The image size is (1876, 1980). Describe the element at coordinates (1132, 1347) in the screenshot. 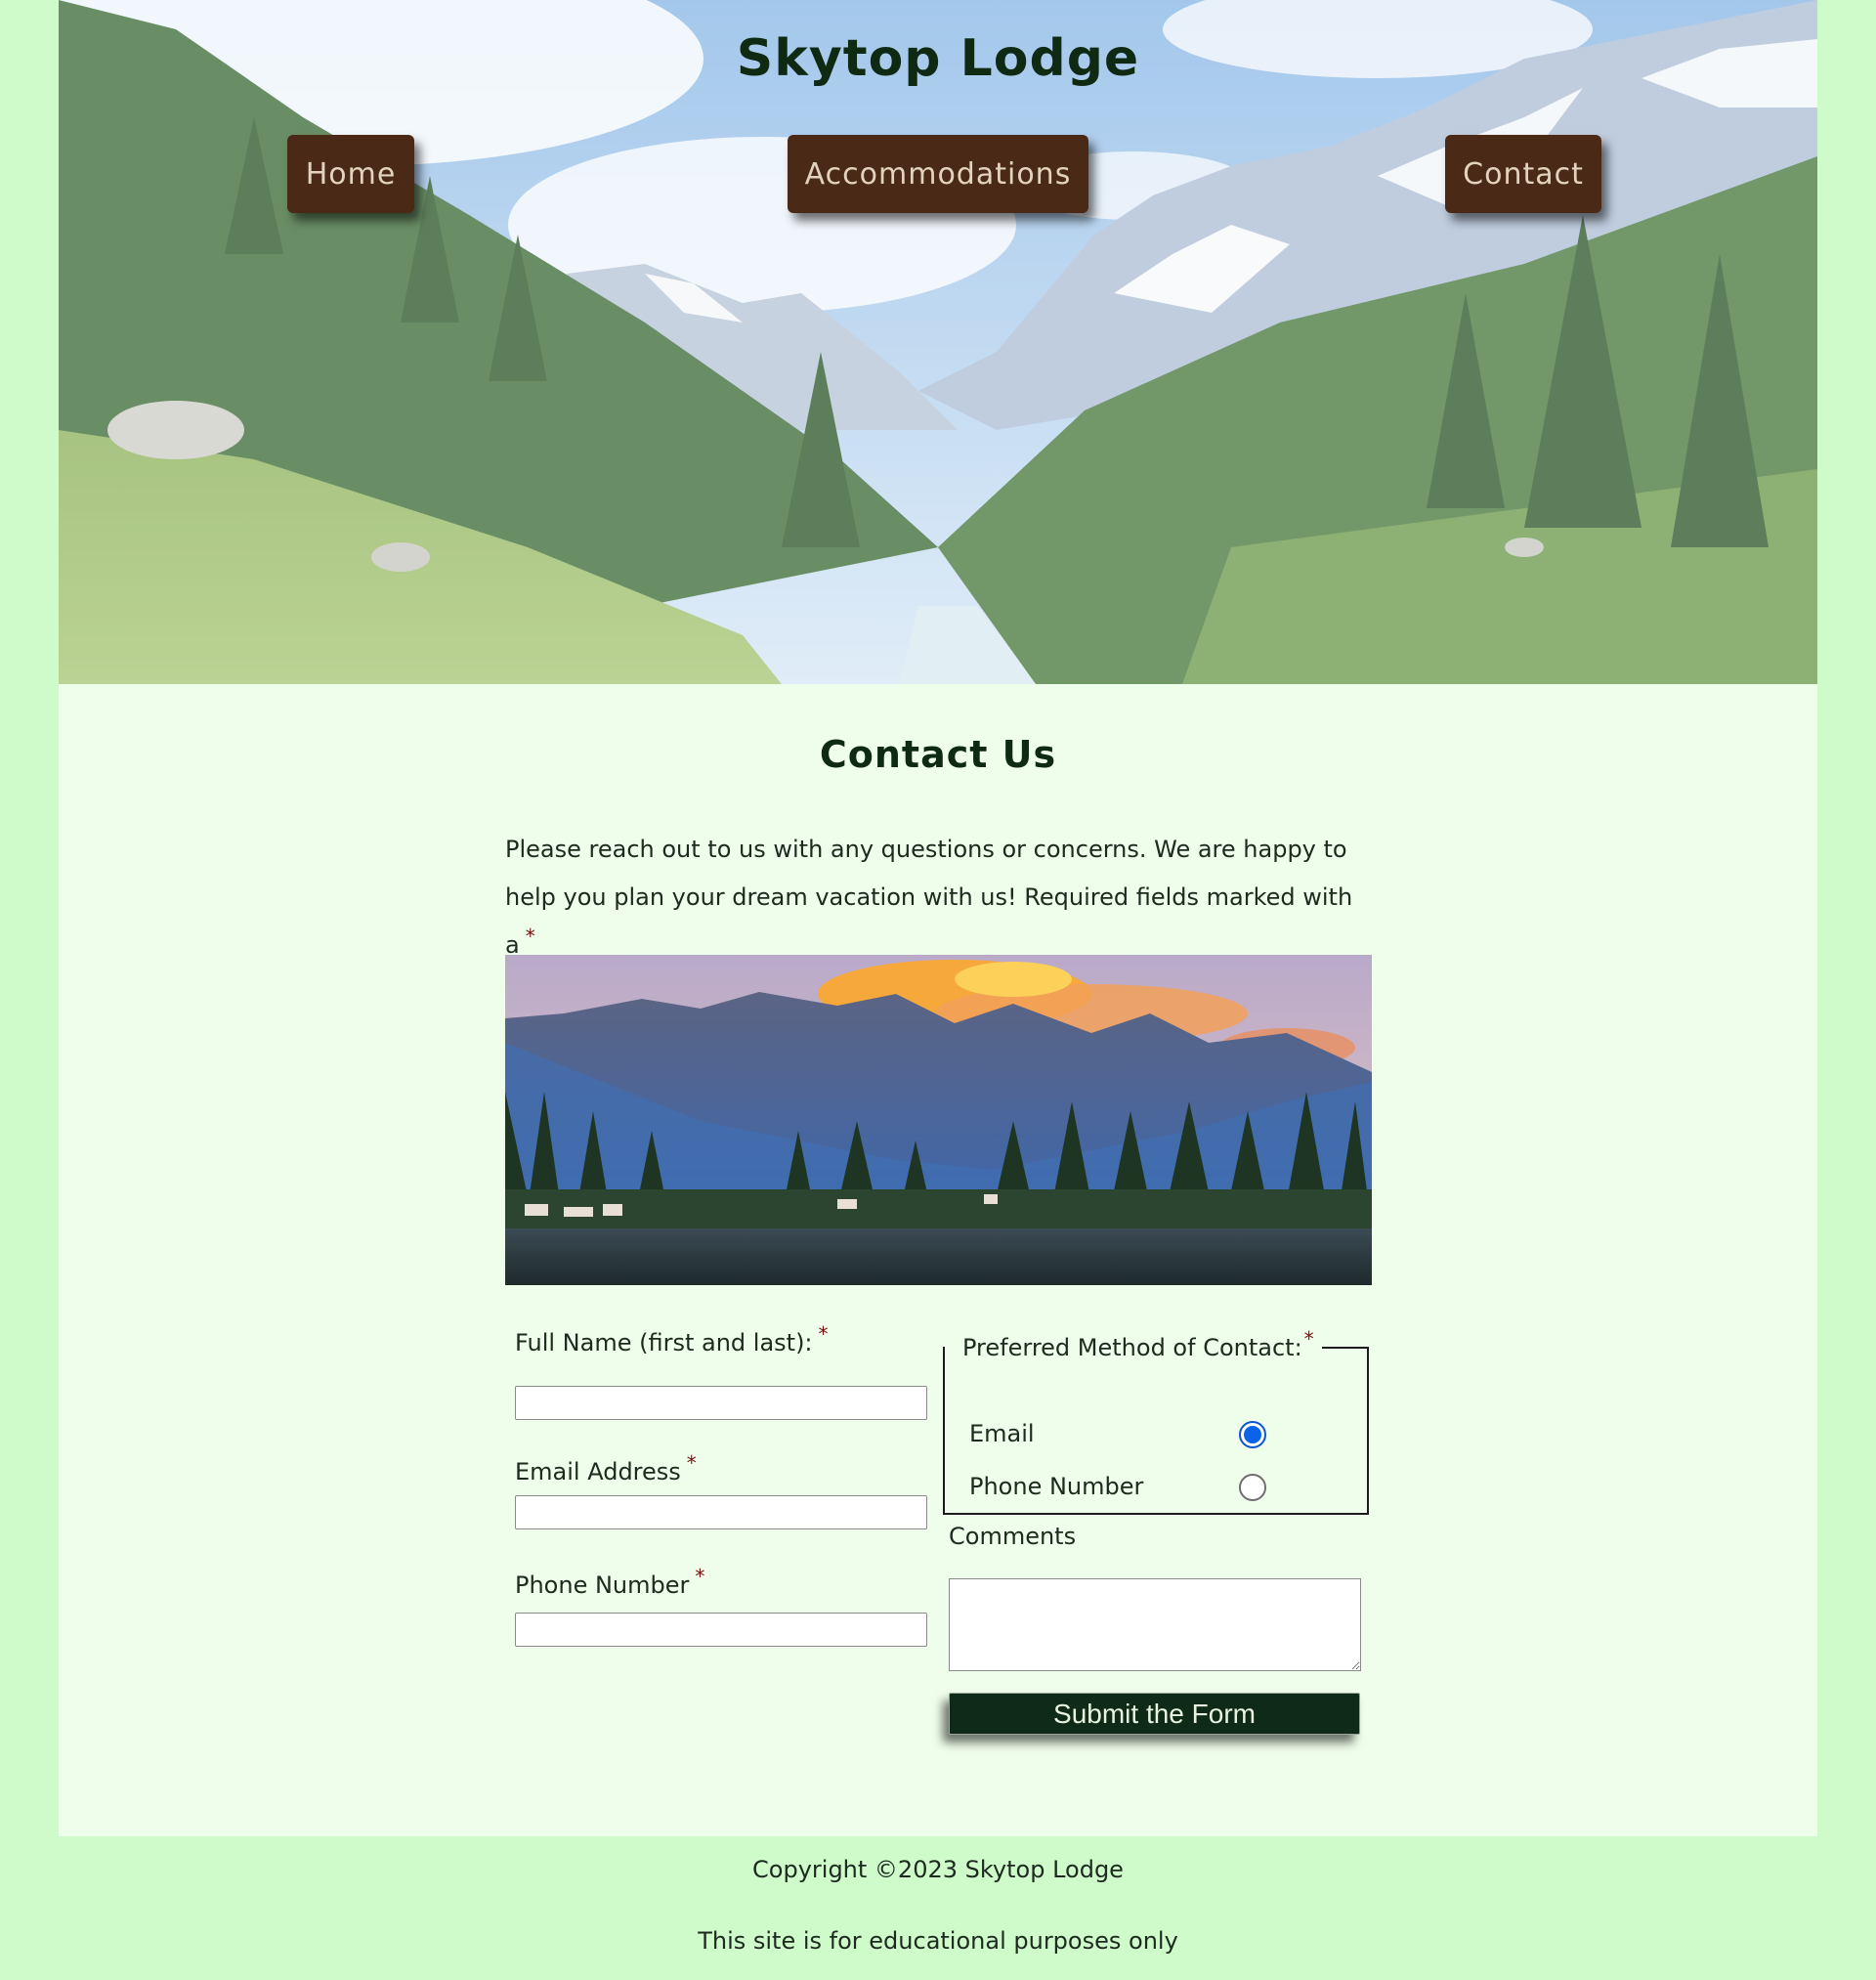

I see `preferred-contact-legend-text: Preferred Method of Contact:` at that location.